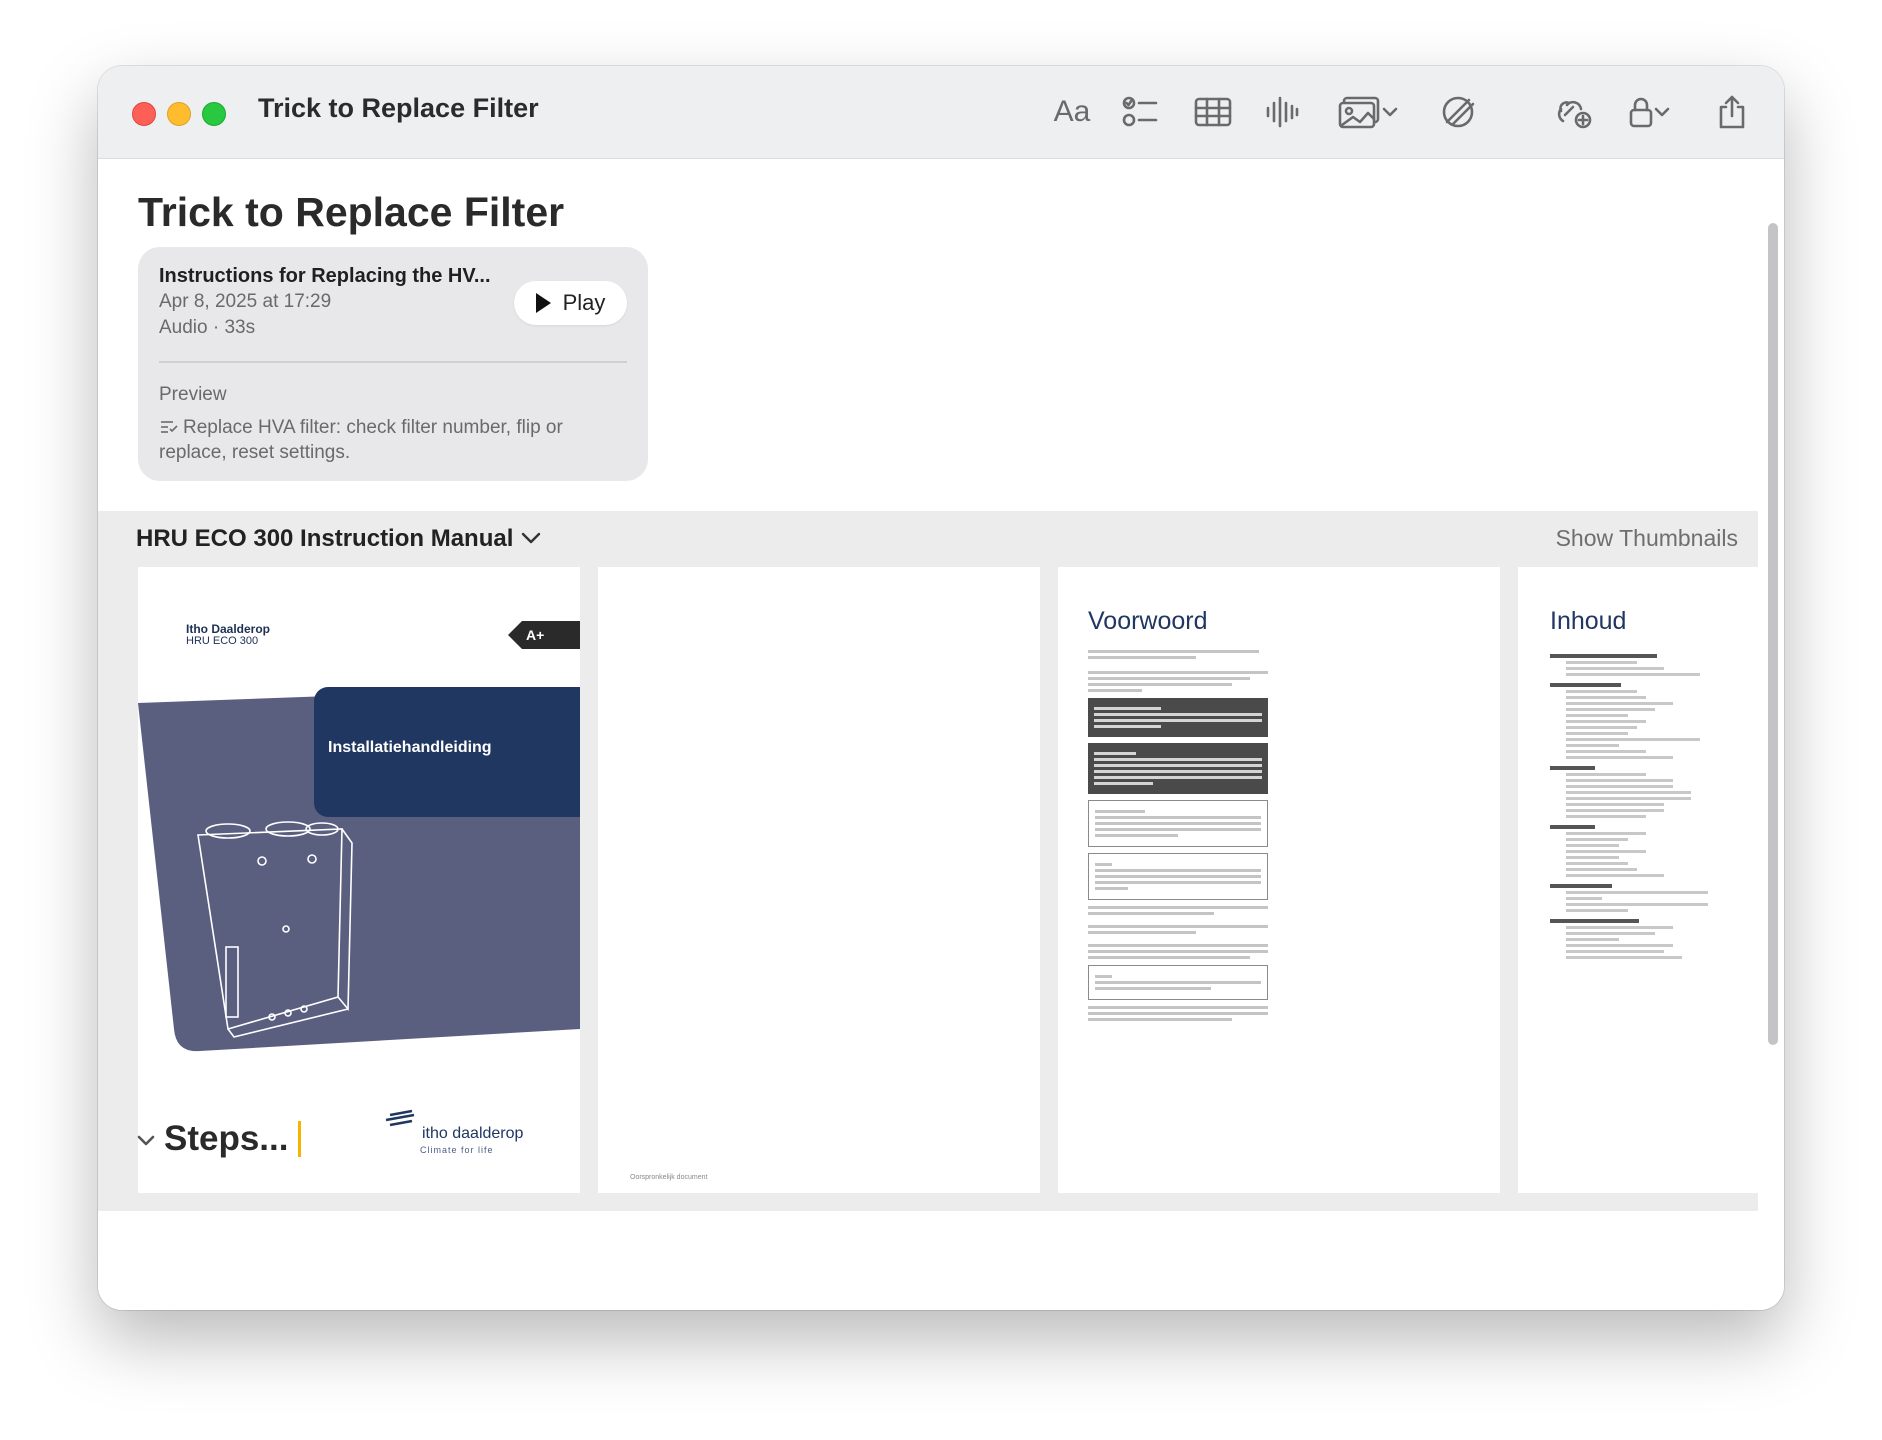 The height and width of the screenshot is (1440, 1882). I want to click on pdf-page-contents: Inhoud, so click(1638, 880).